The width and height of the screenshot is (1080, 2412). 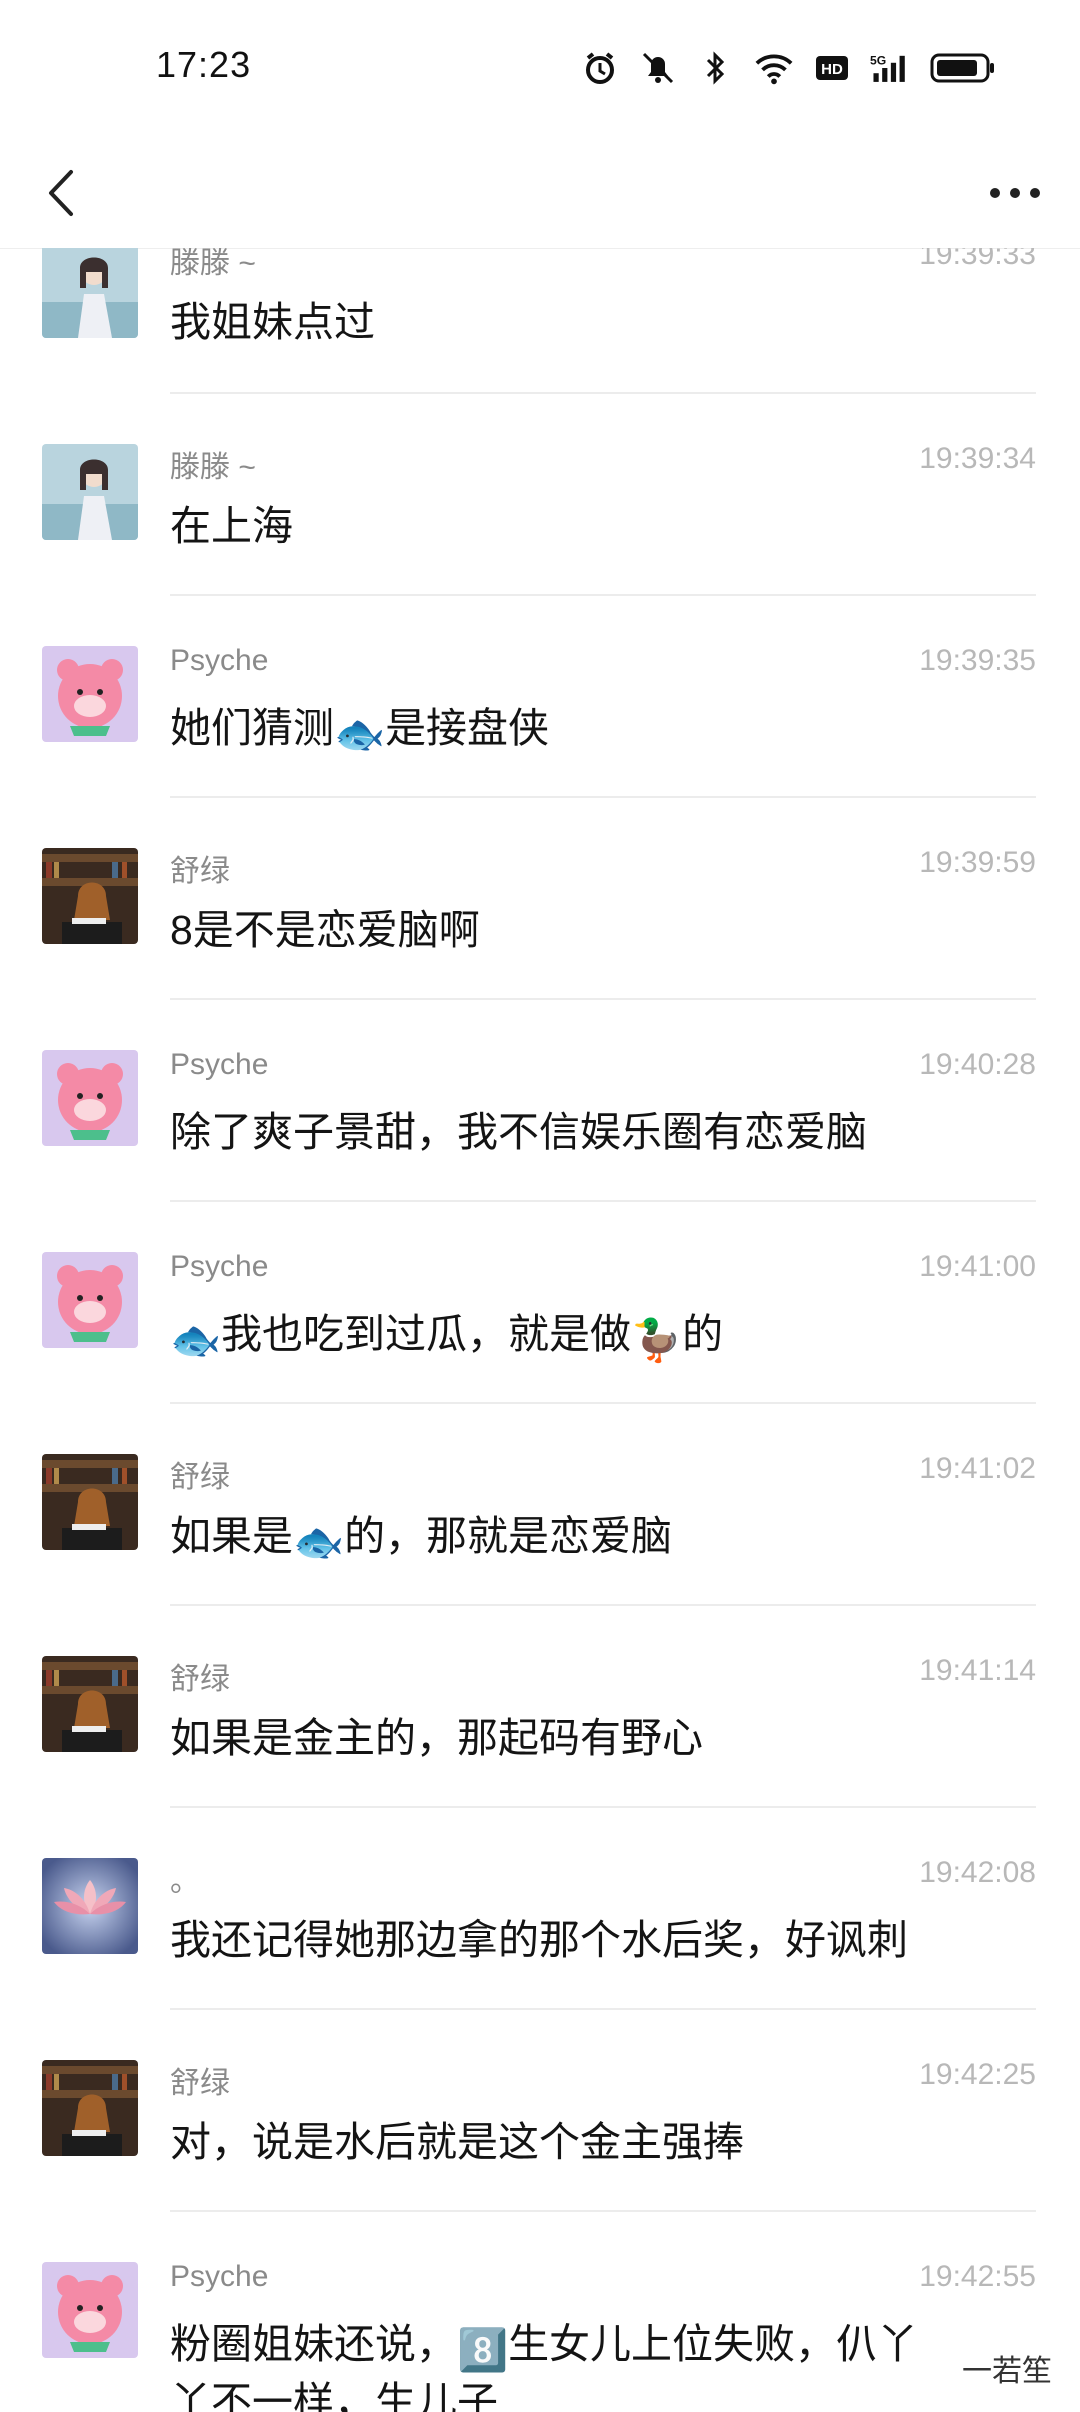 What do you see at coordinates (600, 68) in the screenshot?
I see `alarm-icon` at bounding box center [600, 68].